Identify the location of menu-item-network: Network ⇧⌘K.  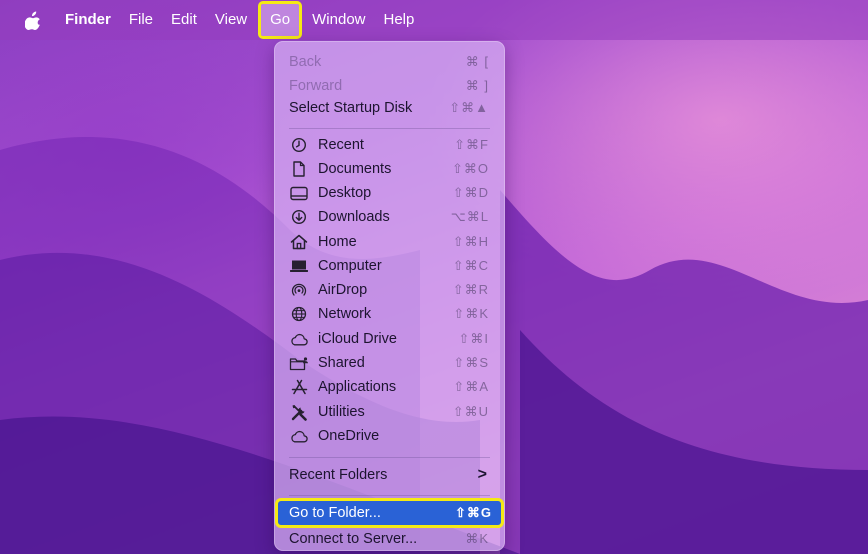
(389, 314).